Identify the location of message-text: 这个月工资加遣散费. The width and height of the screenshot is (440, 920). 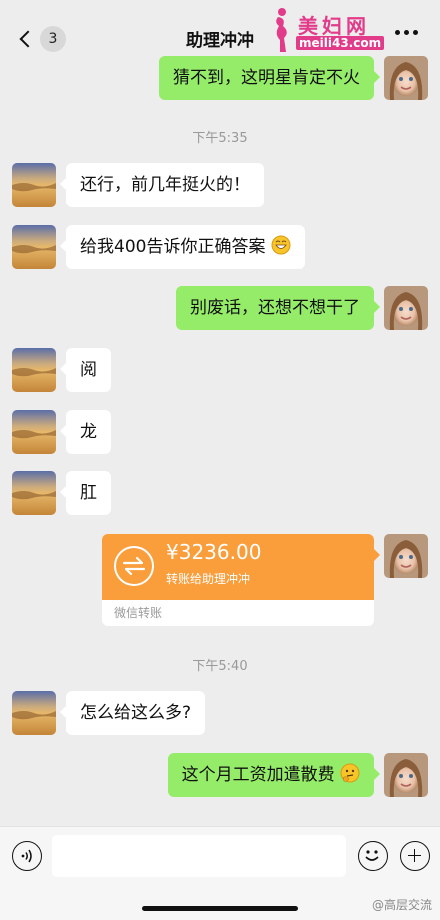
(258, 775).